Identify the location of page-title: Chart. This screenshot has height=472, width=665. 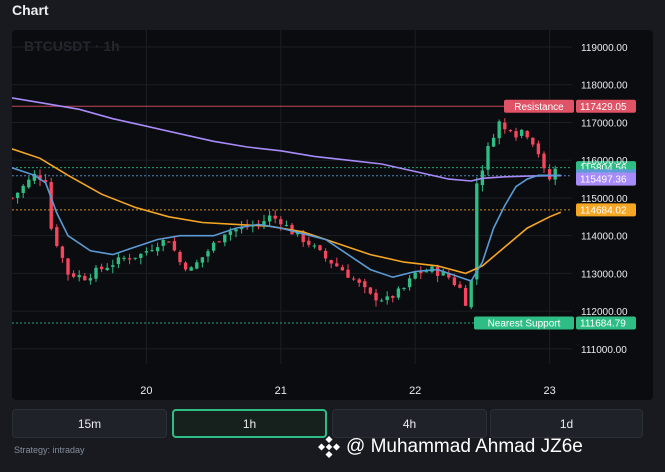
(30, 10).